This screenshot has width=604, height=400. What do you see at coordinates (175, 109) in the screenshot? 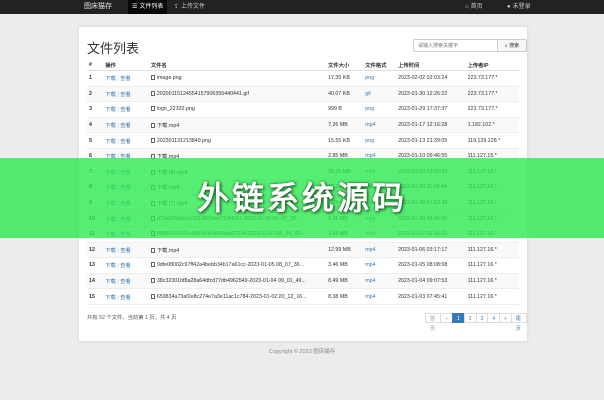
I see `filename-text: logo_22332.png` at bounding box center [175, 109].